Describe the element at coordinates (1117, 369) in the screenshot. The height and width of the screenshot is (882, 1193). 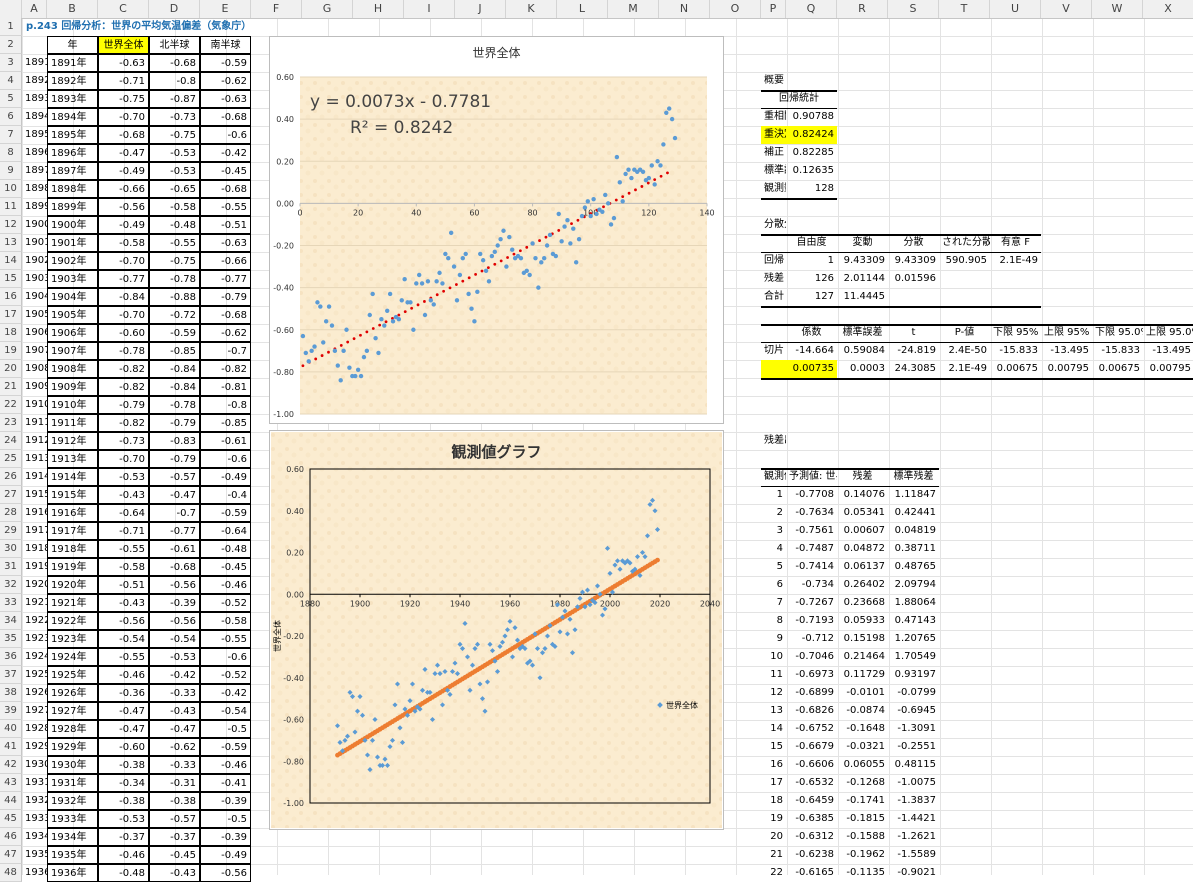
I see `coefficient-cell: 0.00675` at that location.